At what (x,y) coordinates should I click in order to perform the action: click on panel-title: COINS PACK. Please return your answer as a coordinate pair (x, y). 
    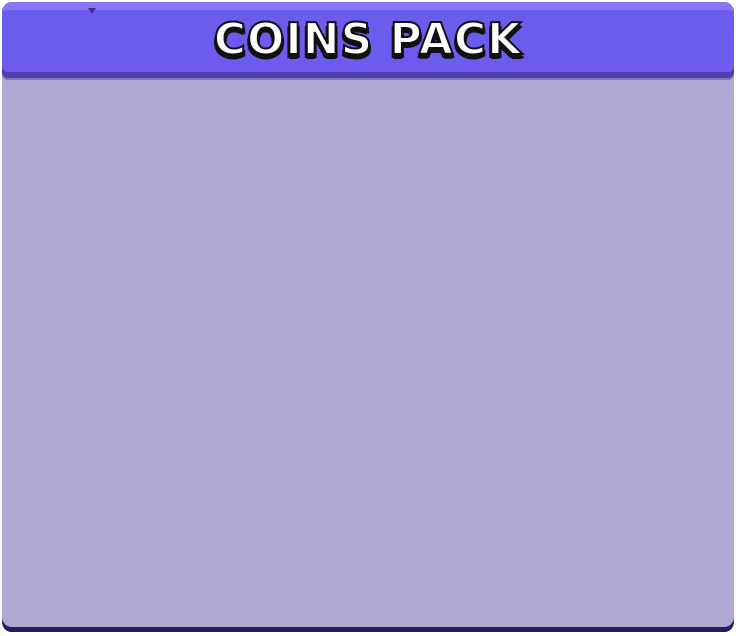
    Looking at the image, I should click on (368, 39).